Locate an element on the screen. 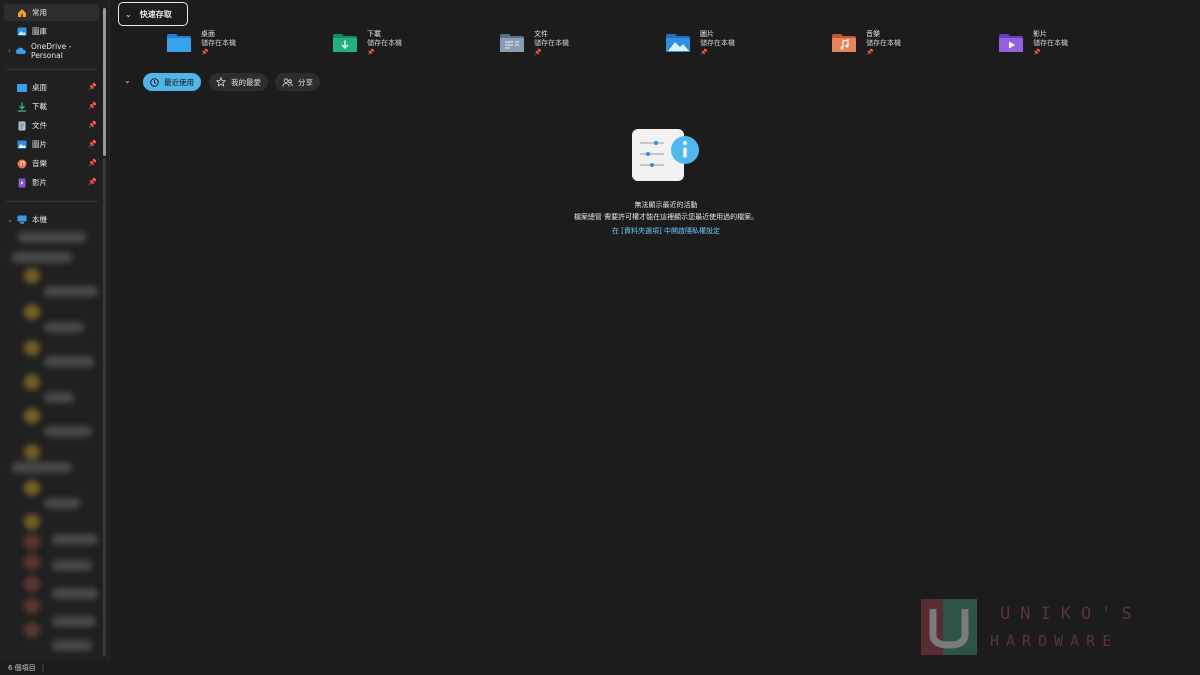 Image resolution: width=1200 pixels, height=675 pixels. tab-recent: 最近使用 is located at coordinates (172, 82).